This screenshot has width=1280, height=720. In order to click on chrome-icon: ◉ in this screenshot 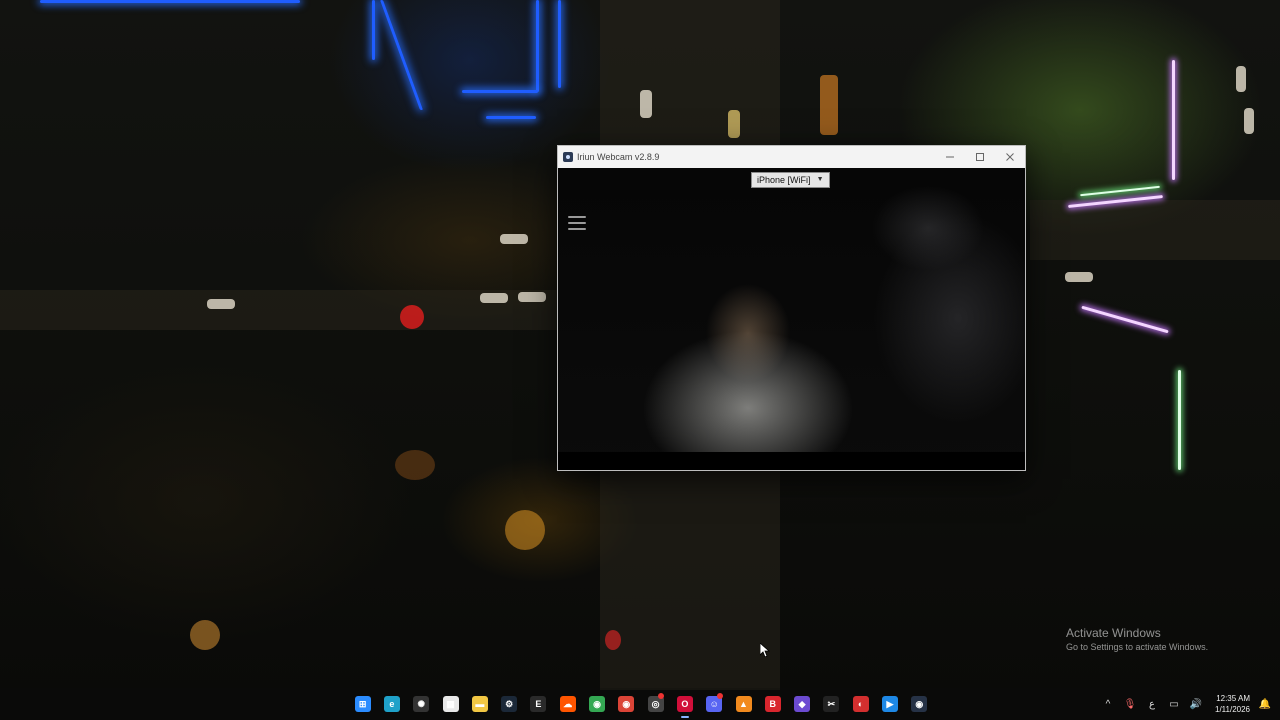, I will do `click(597, 704)`.